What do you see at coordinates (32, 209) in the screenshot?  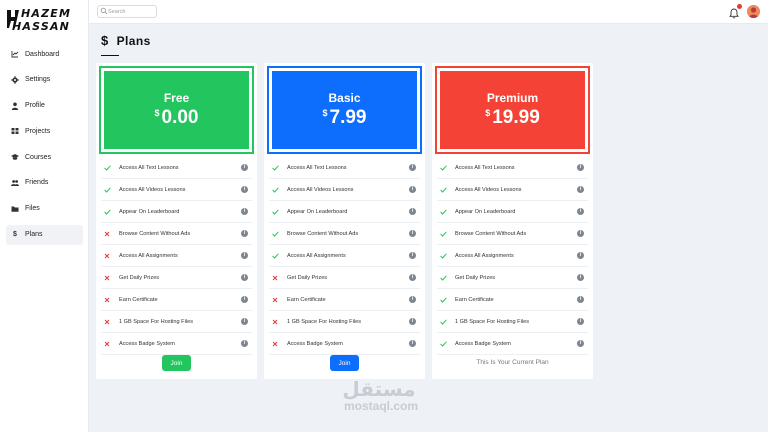 I see `sidebar-item-label: Files` at bounding box center [32, 209].